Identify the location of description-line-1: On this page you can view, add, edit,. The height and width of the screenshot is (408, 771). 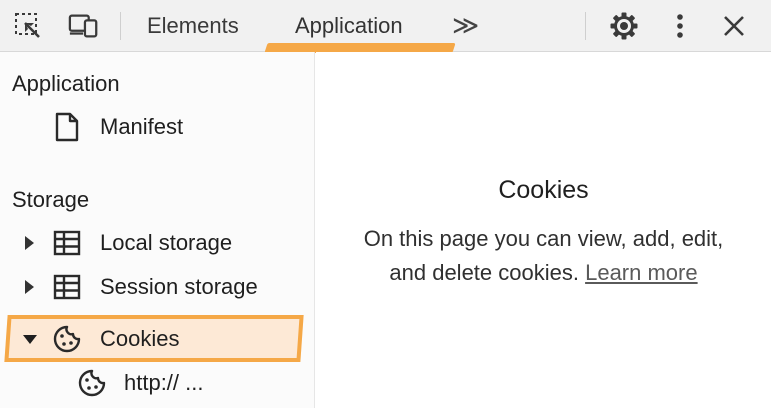
(543, 238).